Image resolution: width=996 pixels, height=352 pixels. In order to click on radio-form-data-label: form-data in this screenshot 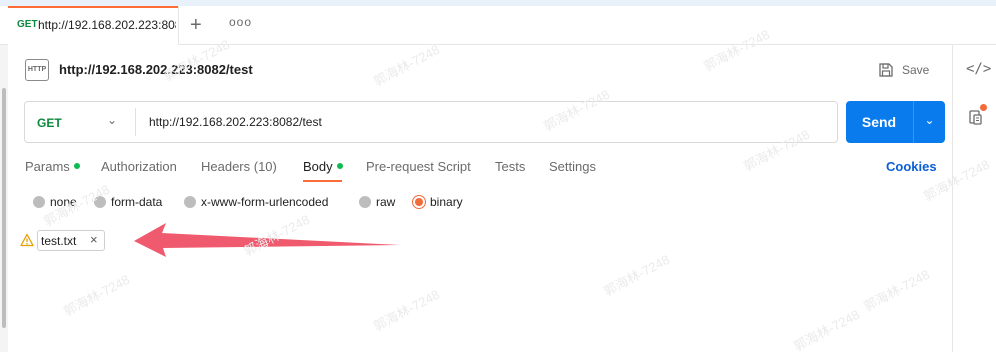, I will do `click(137, 202)`.